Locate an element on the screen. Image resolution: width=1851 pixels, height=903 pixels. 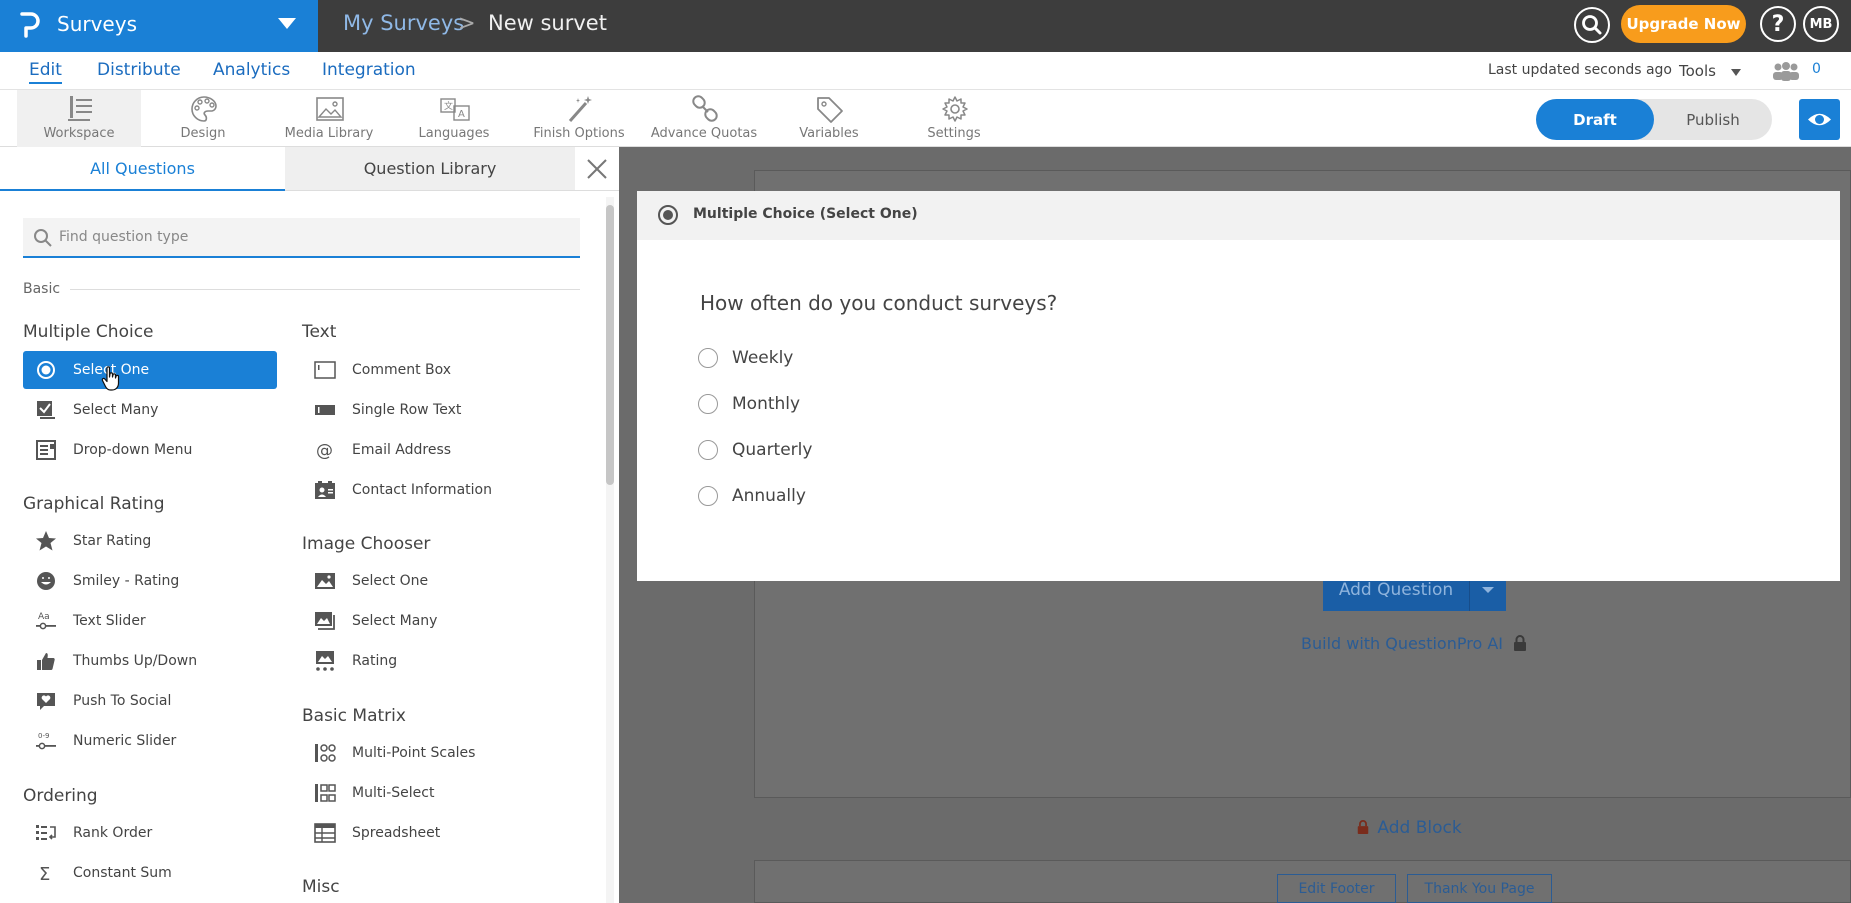
qtype-numeric-slider: 0-9 Numeric Slider is located at coordinates (150, 741).